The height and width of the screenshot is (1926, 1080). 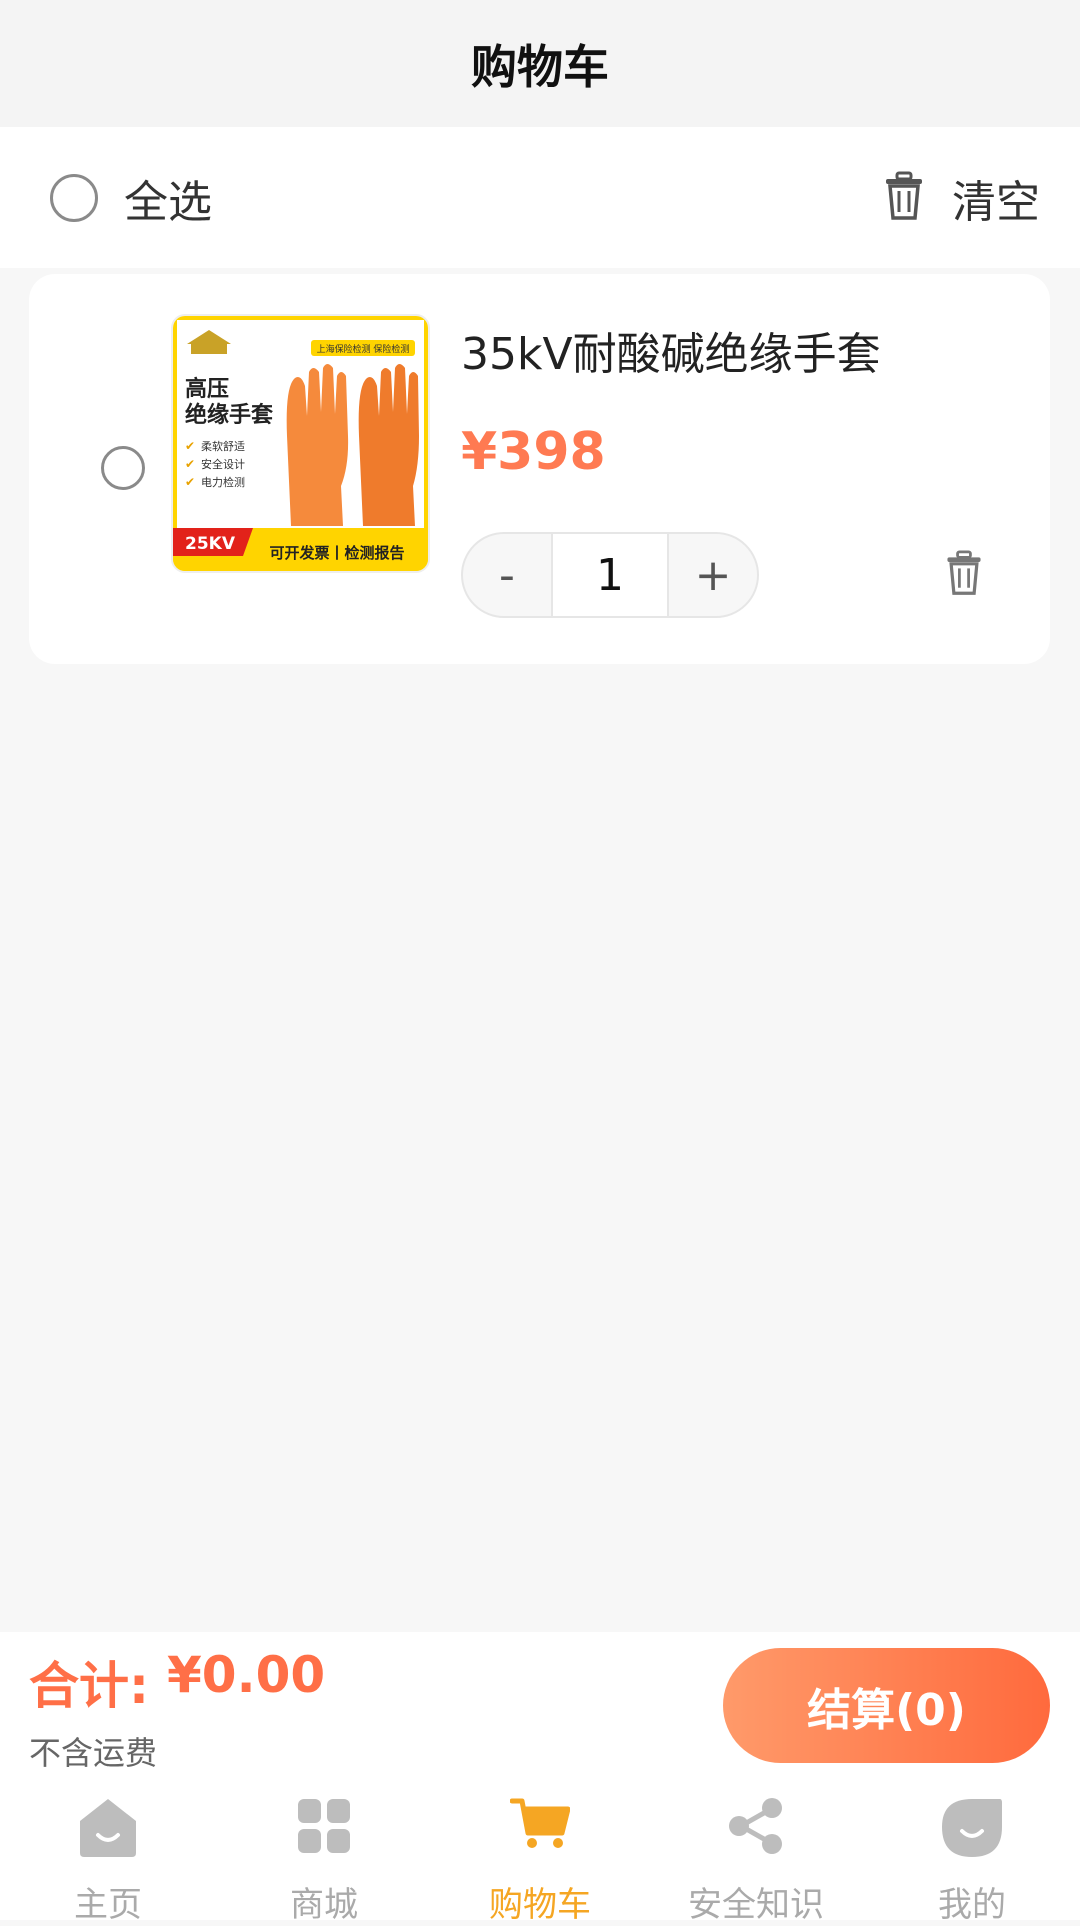 What do you see at coordinates (507, 575) in the screenshot?
I see `decrease-quantity-button: -` at bounding box center [507, 575].